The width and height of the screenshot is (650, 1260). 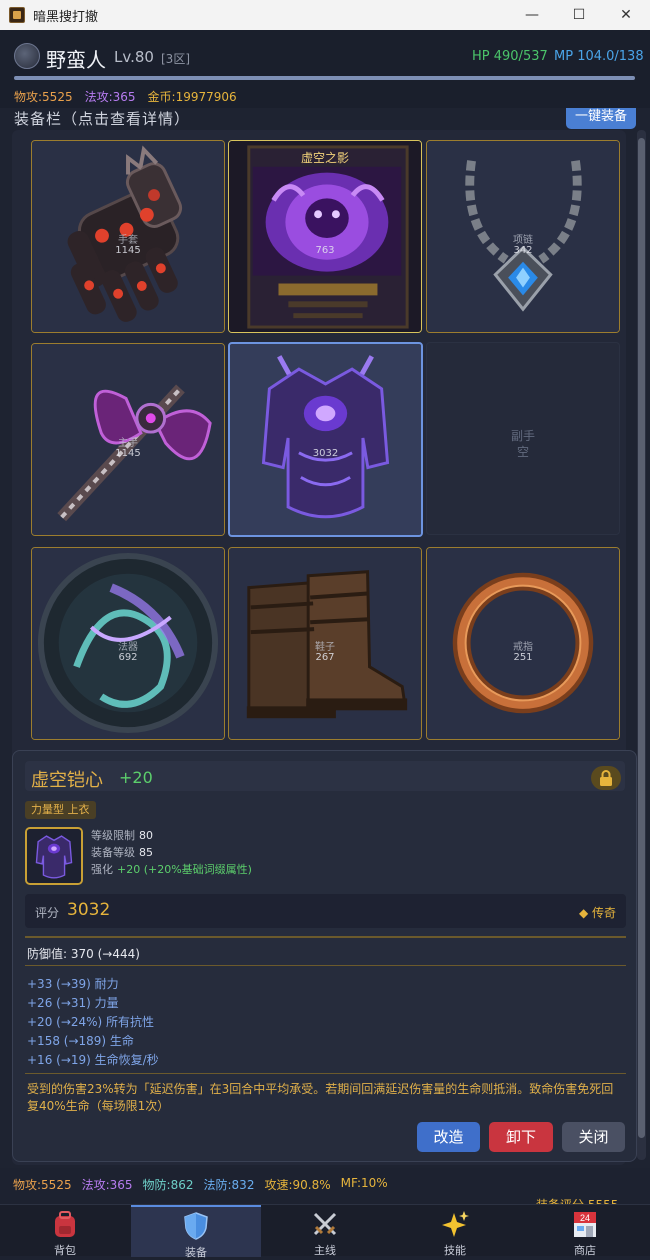 I want to click on slot-void-shadow: 虚空之影 763, so click(x=325, y=236).